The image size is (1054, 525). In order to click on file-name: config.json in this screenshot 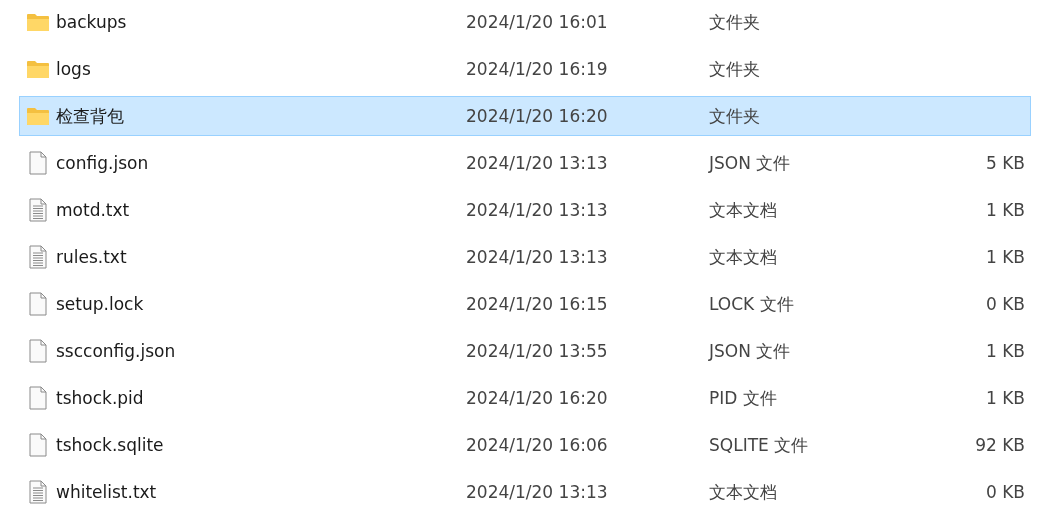, I will do `click(103, 163)`.